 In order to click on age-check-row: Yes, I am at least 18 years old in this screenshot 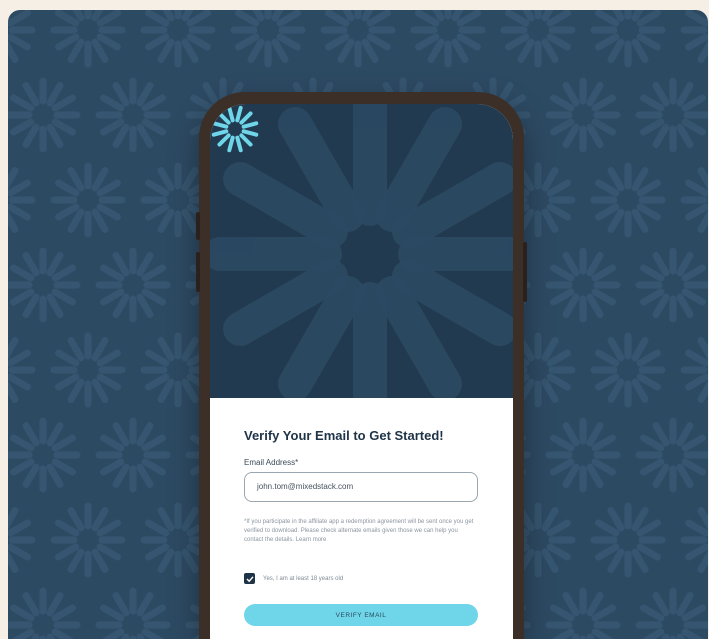, I will do `click(293, 578)`.